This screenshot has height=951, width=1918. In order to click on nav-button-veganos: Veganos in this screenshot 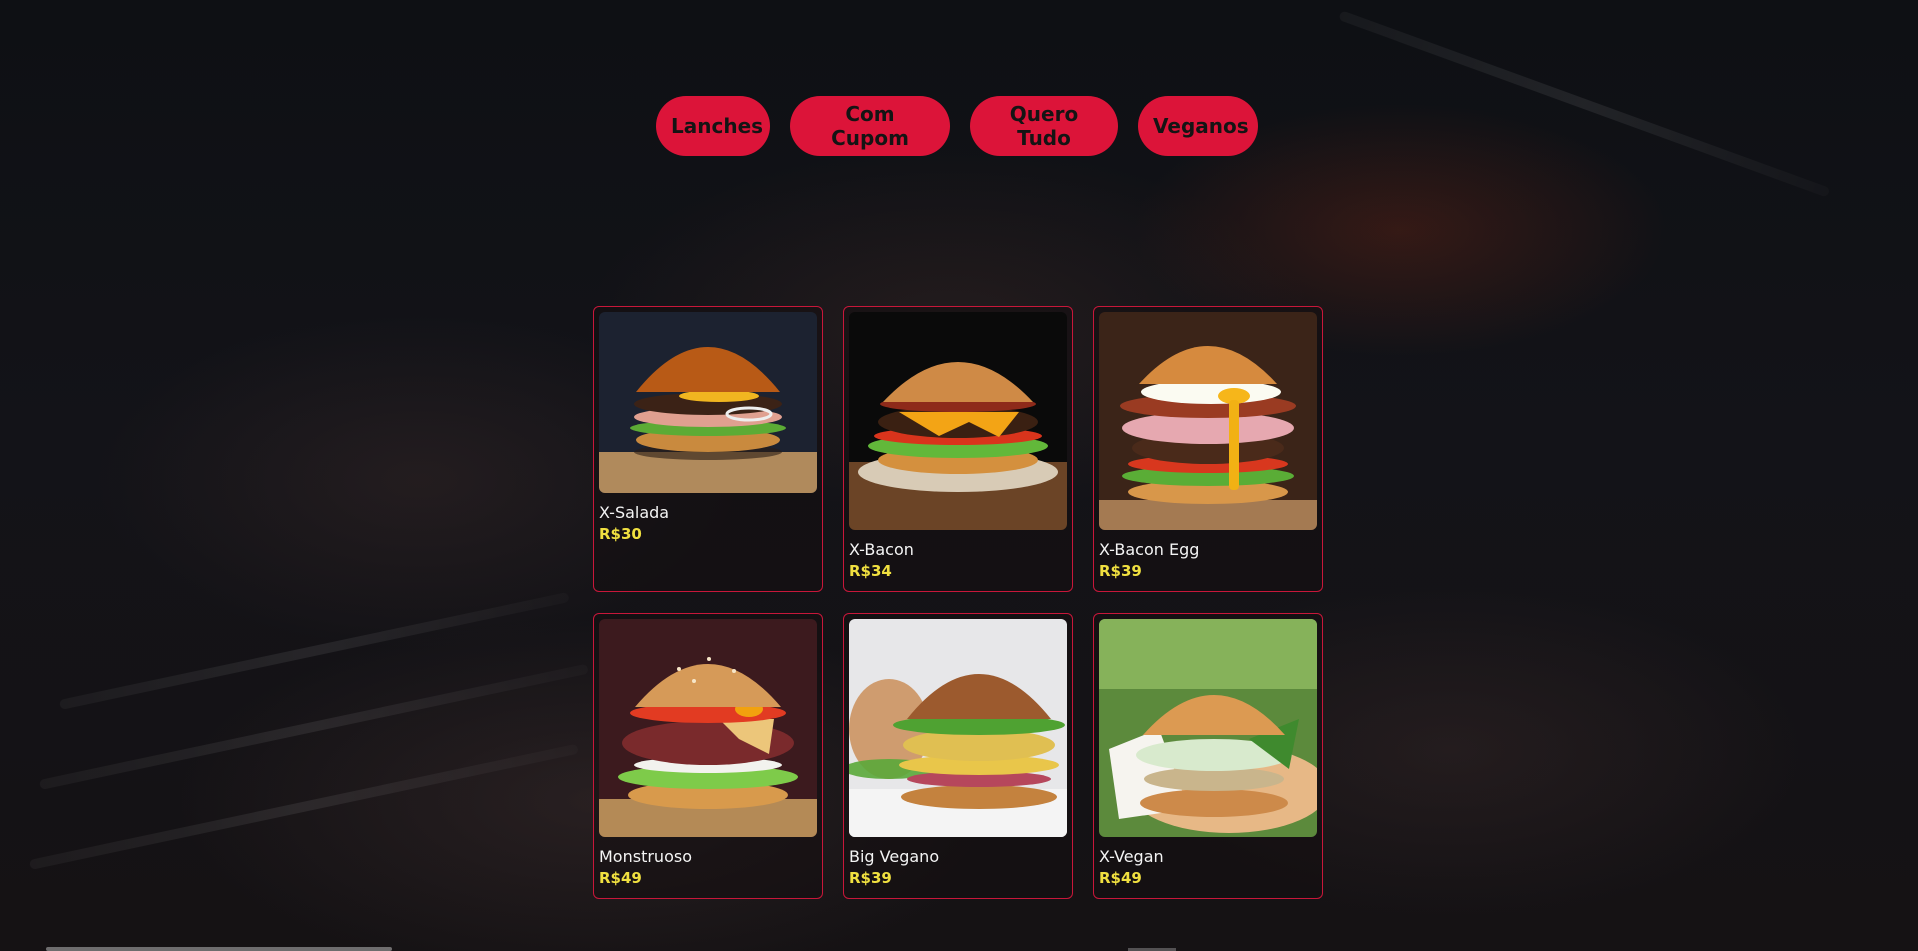, I will do `click(1198, 126)`.